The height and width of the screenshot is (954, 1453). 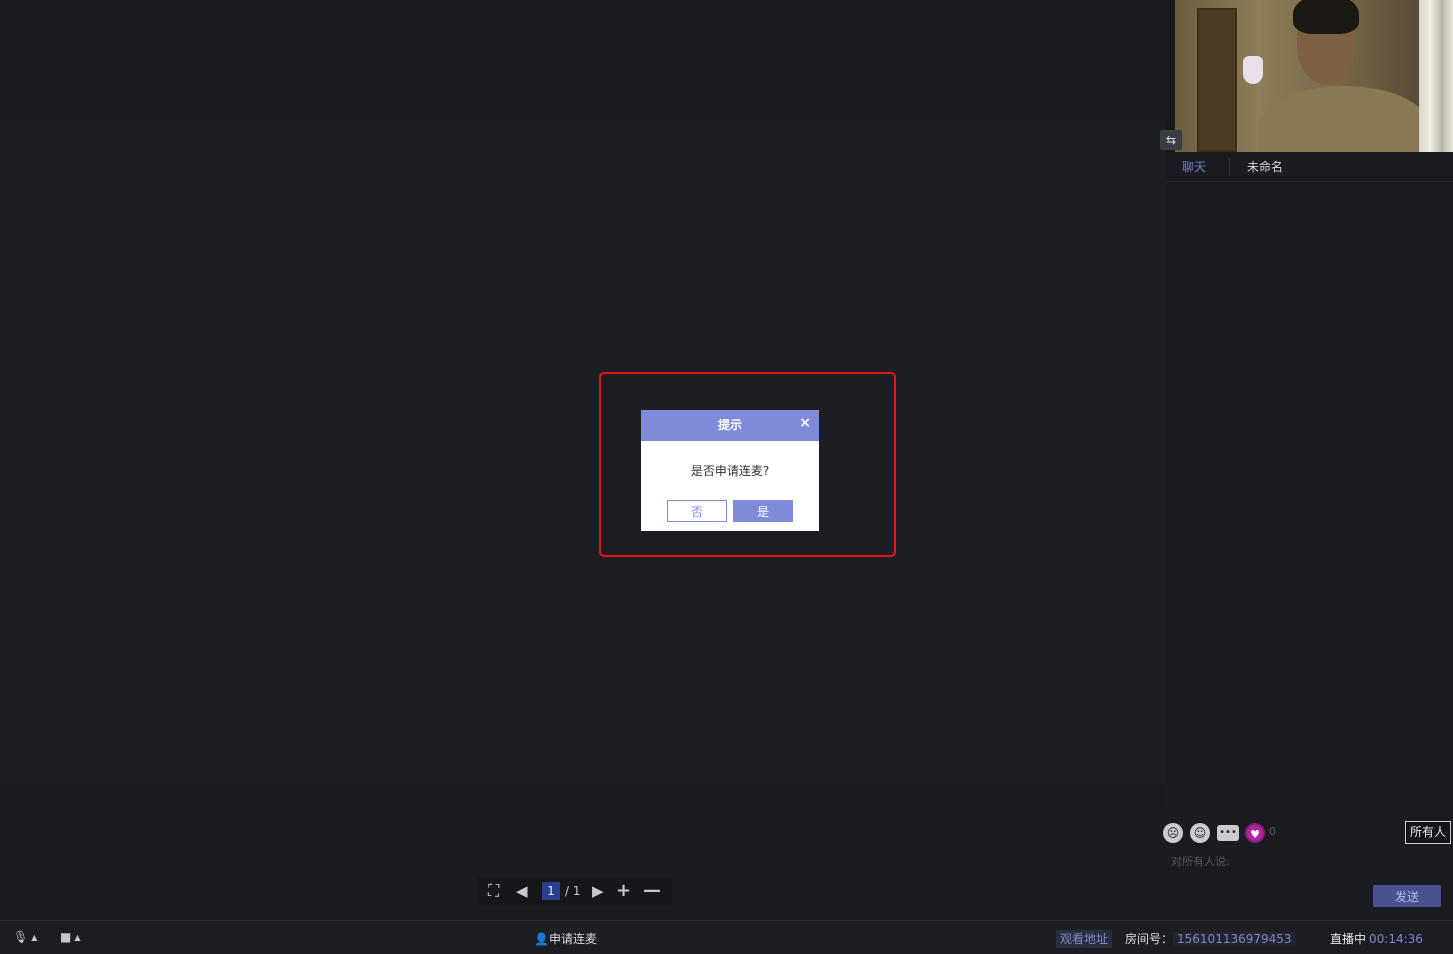 I want to click on room-number: 156101136979453, so click(x=1234, y=939).